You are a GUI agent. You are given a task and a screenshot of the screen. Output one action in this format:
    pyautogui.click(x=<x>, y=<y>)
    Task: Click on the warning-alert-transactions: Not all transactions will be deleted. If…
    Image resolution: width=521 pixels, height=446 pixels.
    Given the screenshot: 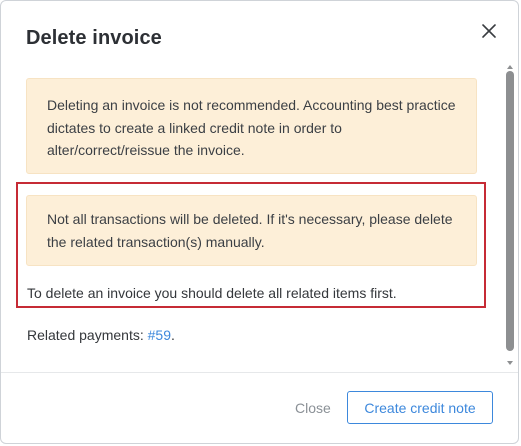 What is the action you would take?
    pyautogui.click(x=251, y=230)
    